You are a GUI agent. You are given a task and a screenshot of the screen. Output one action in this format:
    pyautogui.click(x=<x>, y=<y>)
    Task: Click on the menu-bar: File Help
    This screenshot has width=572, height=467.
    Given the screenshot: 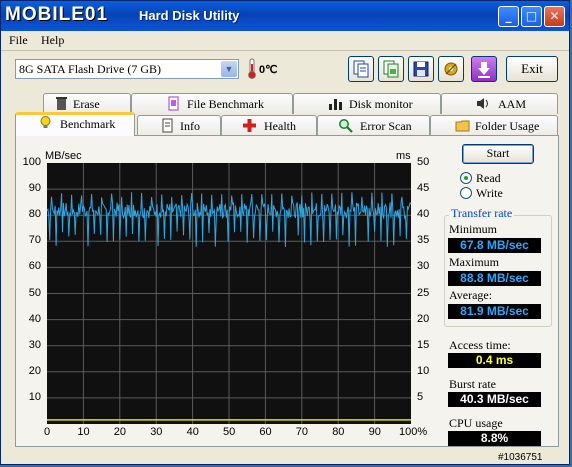 What is the action you would take?
    pyautogui.click(x=285, y=41)
    